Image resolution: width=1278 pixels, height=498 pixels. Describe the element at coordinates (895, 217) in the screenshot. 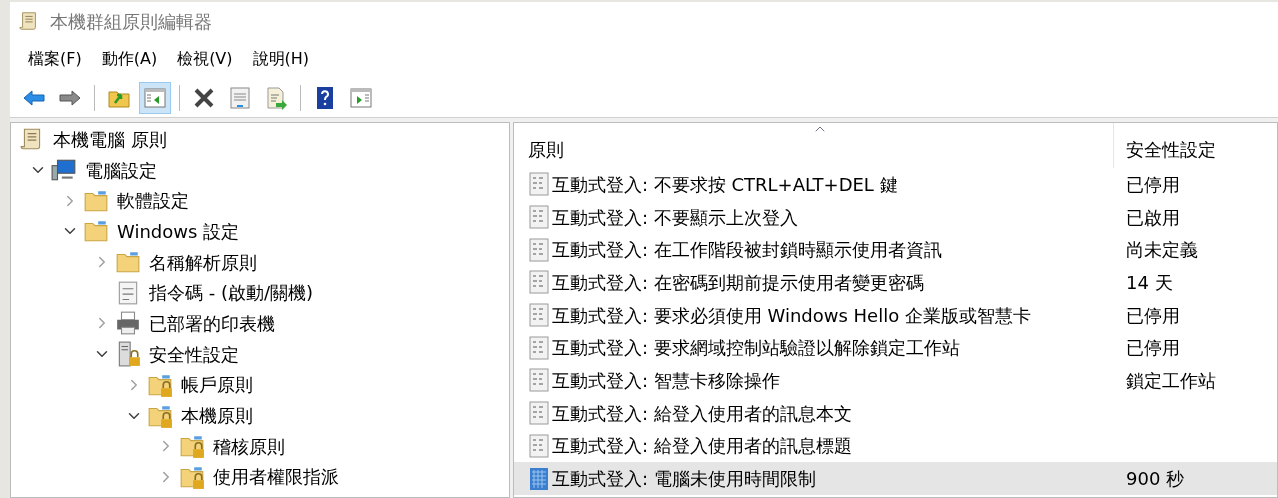

I see `policy-row: 互動式登入: 不要顯示上次登入 已啟用` at that location.